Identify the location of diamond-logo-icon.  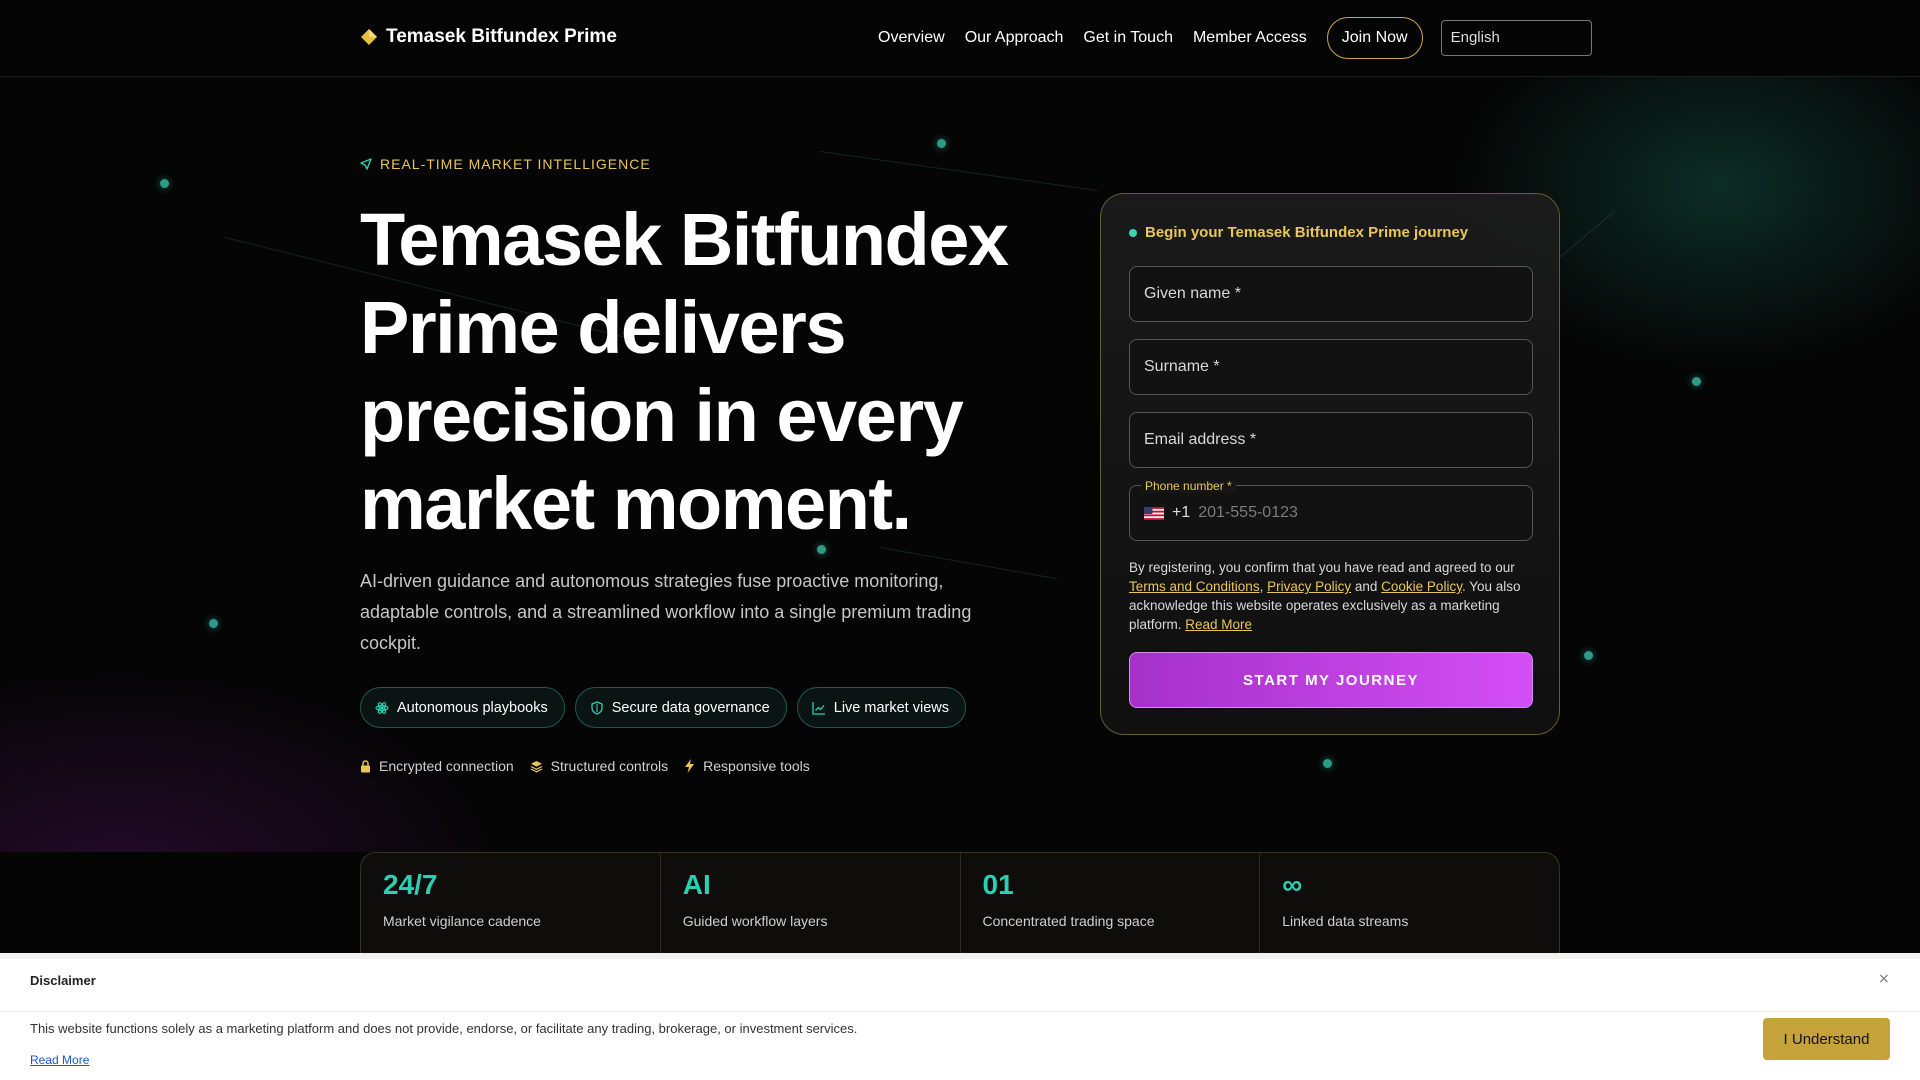
(369, 37).